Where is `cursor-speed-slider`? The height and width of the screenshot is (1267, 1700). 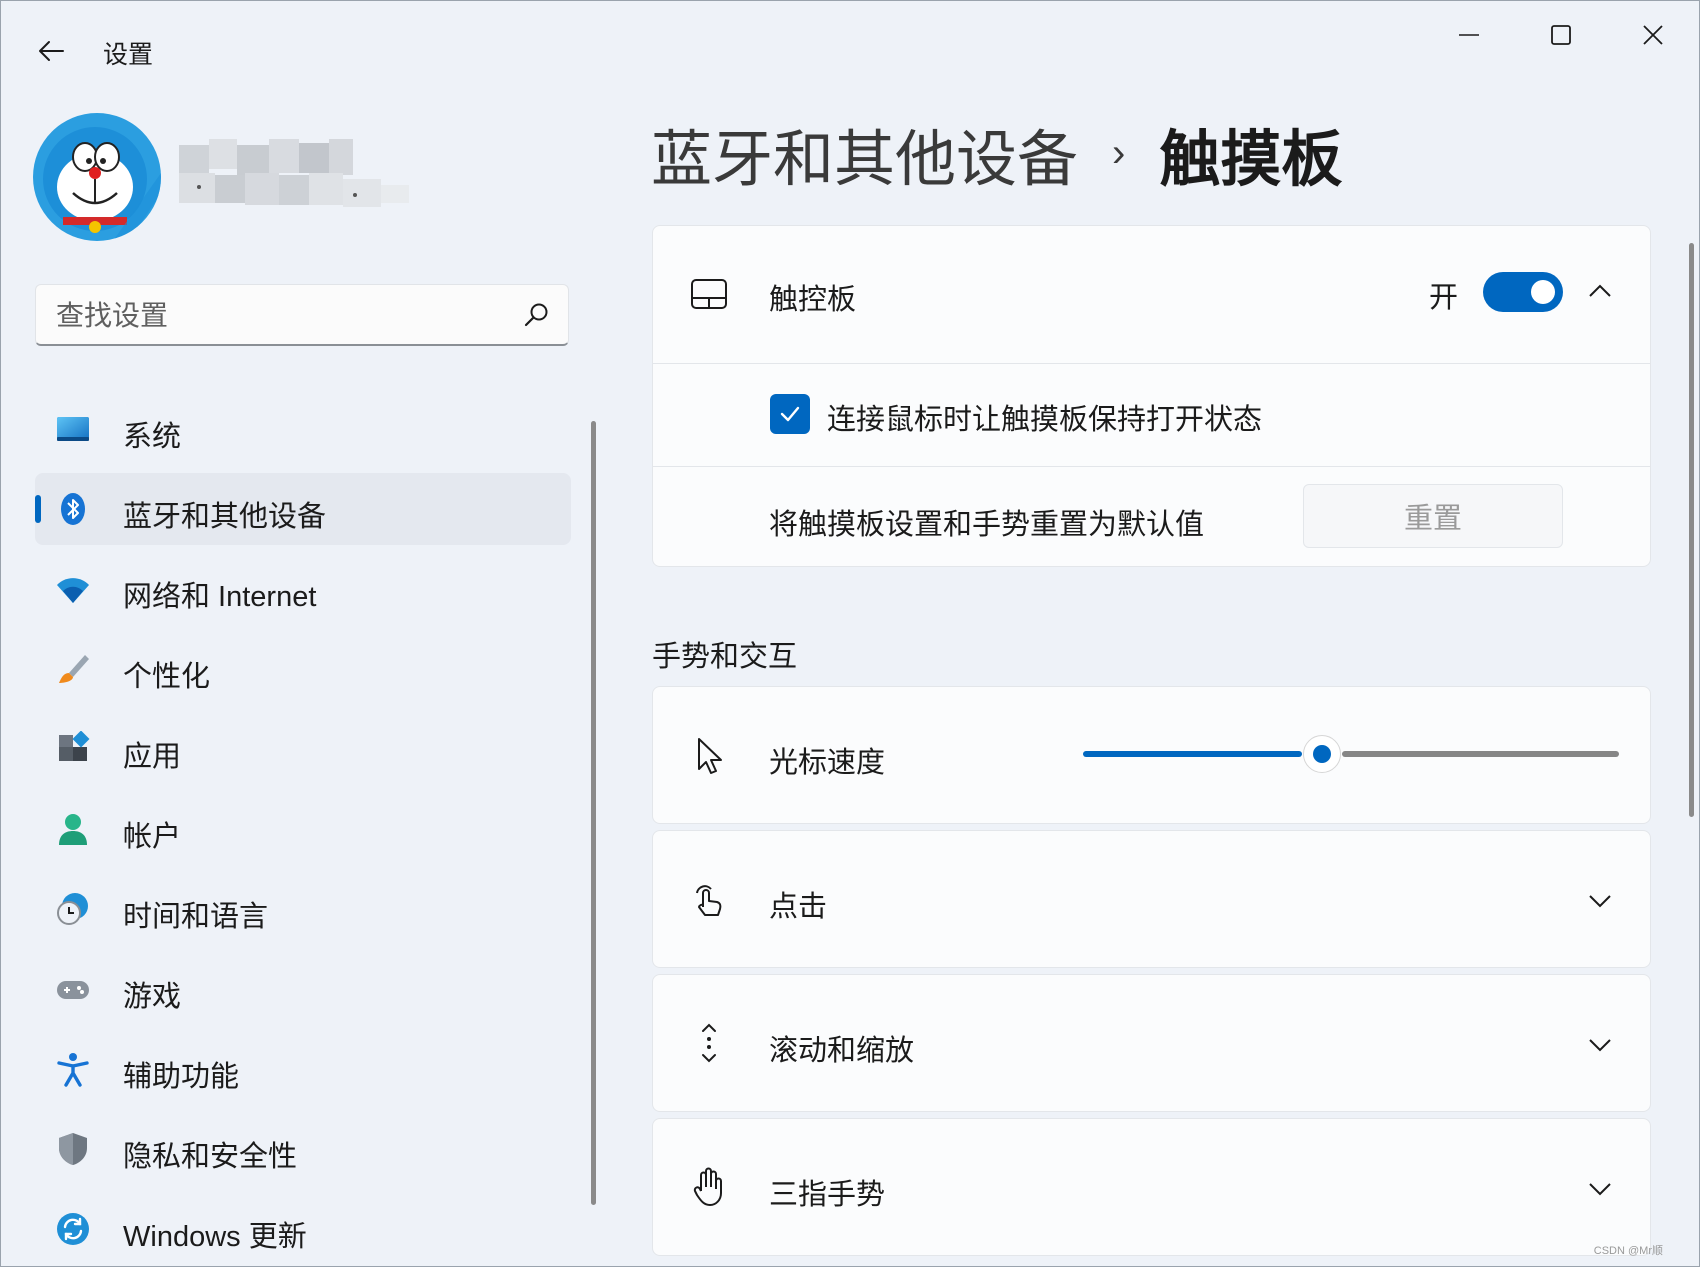
cursor-speed-slider is located at coordinates (1351, 753).